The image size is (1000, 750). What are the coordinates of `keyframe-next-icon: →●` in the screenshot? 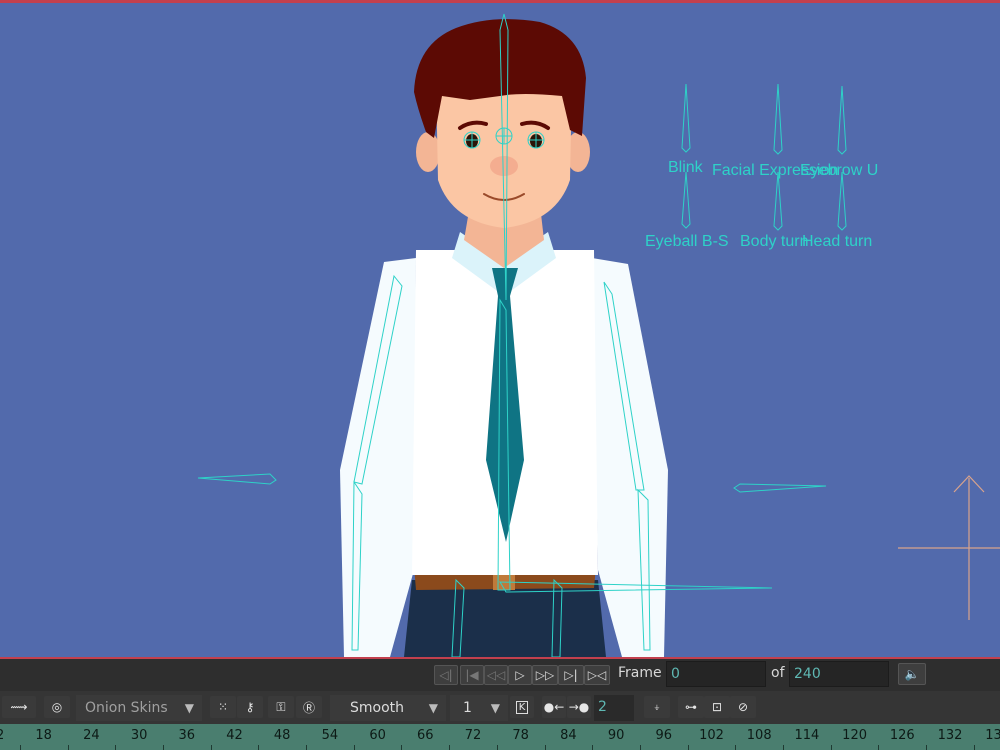 It's located at (579, 707).